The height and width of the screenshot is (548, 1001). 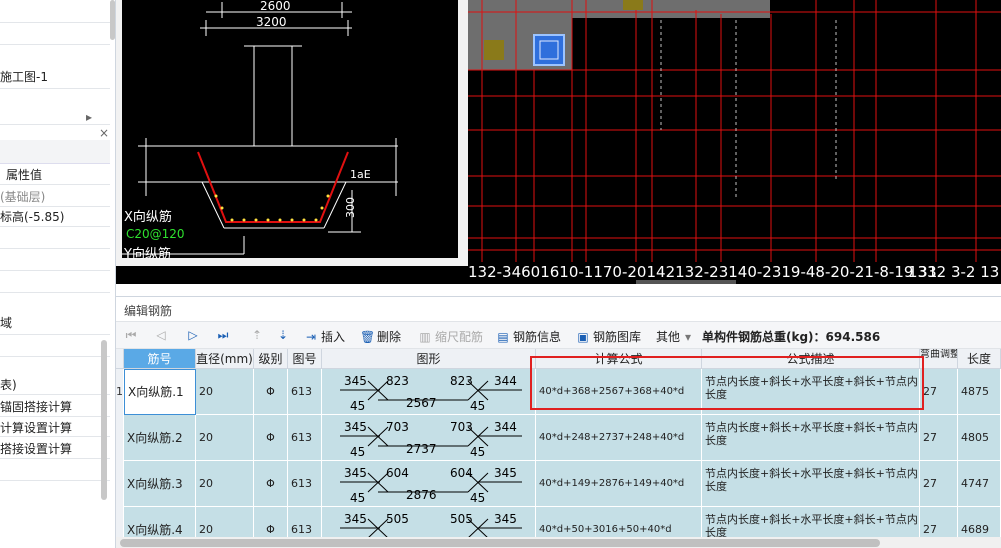 What do you see at coordinates (619, 522) in the screenshot?
I see `calc-formula: 40*d+50+3016+50+40*d` at bounding box center [619, 522].